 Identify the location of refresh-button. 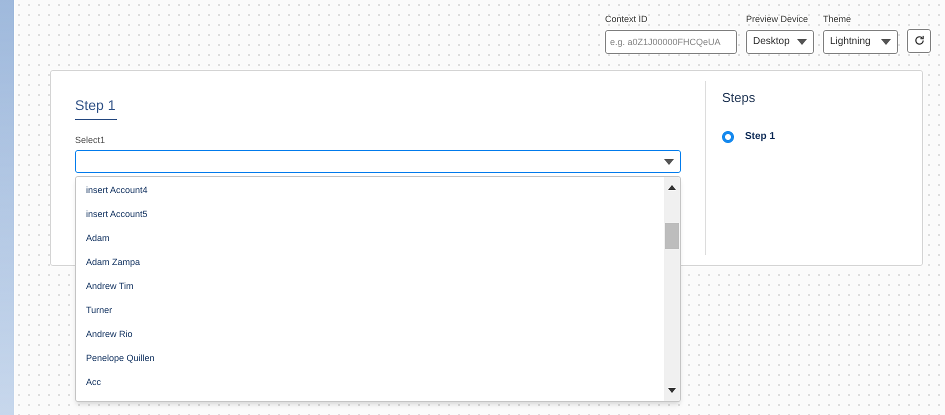
(919, 40).